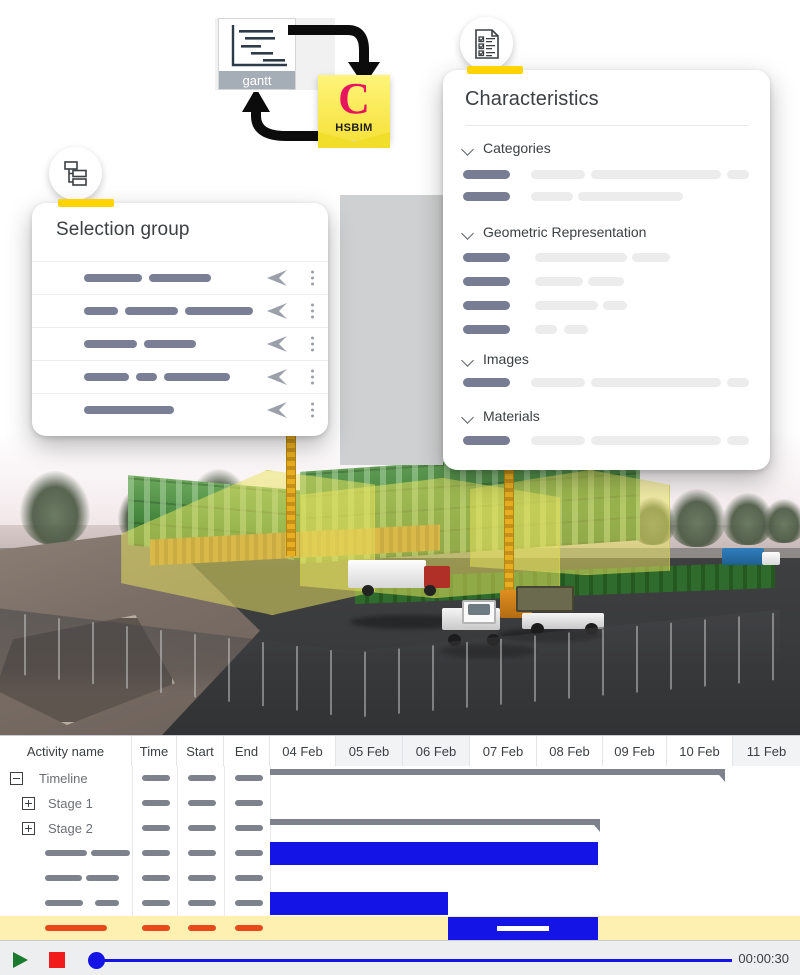 This screenshot has width=800, height=975. Describe the element at coordinates (16, 778) in the screenshot. I see `row-expander-collapse` at that location.